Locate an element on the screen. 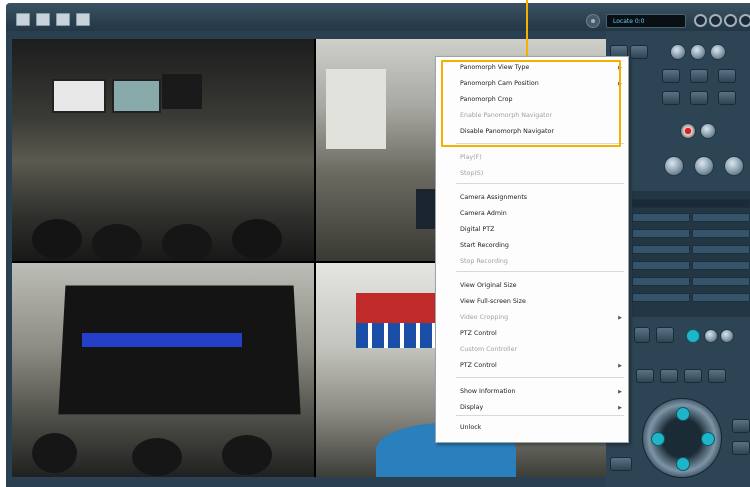 The width and height of the screenshot is (750, 487). context-menu-item-label: Camera Admin is located at coordinates (483, 213).